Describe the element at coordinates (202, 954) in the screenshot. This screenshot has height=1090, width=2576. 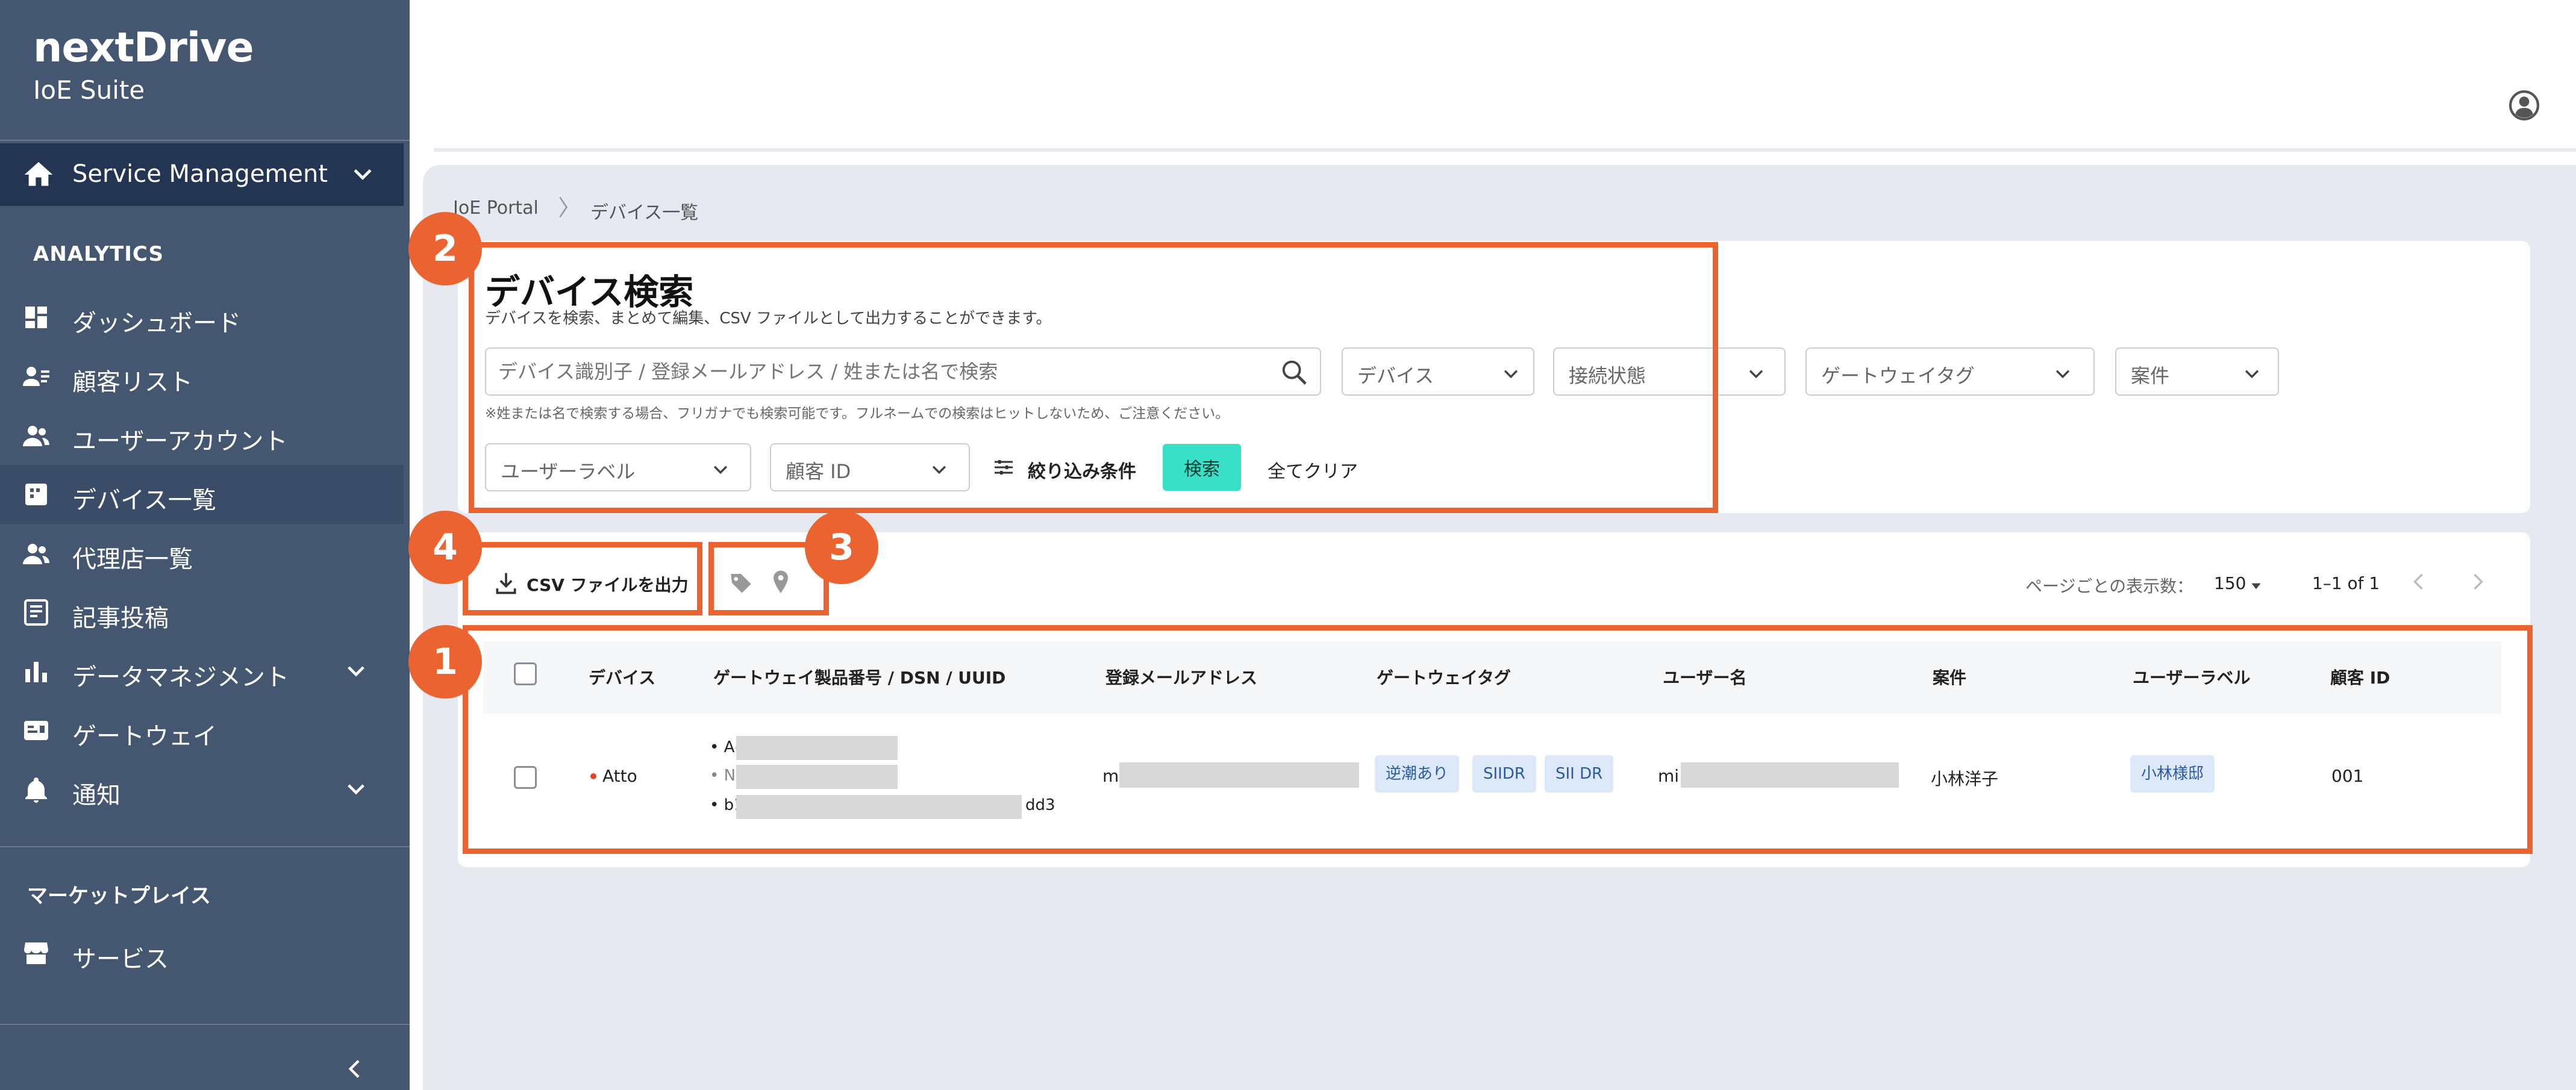
I see `sidebar-item-services: サービス` at that location.